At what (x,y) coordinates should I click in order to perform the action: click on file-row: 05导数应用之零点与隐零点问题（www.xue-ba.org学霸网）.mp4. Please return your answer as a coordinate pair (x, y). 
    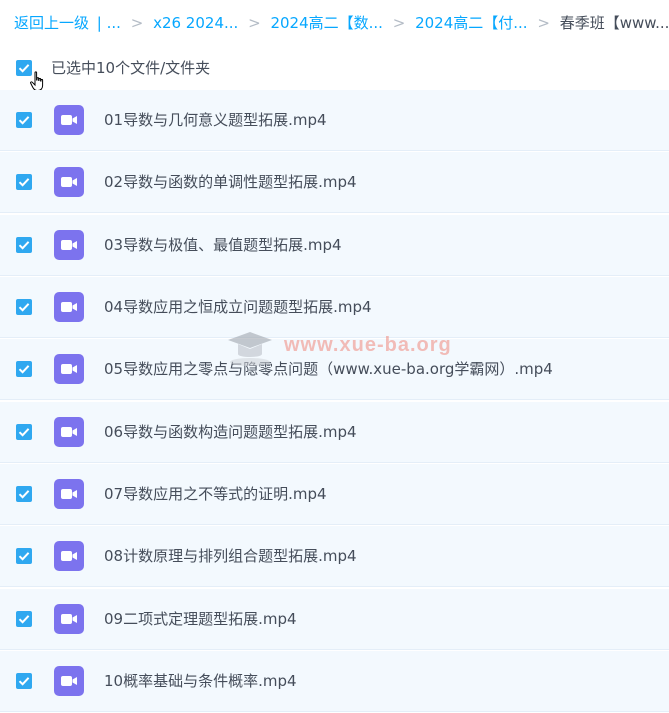
    Looking at the image, I should click on (334, 370).